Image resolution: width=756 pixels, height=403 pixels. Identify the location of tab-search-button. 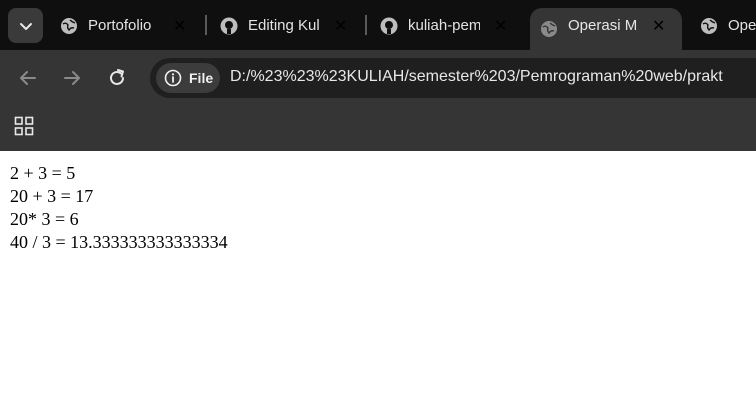
(25, 25).